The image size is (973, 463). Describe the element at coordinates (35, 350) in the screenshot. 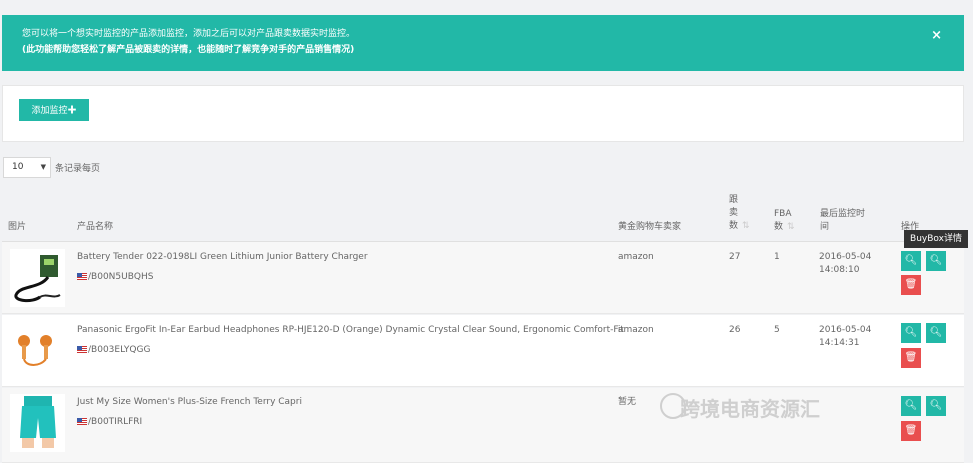

I see `earbud-headphones-image` at that location.